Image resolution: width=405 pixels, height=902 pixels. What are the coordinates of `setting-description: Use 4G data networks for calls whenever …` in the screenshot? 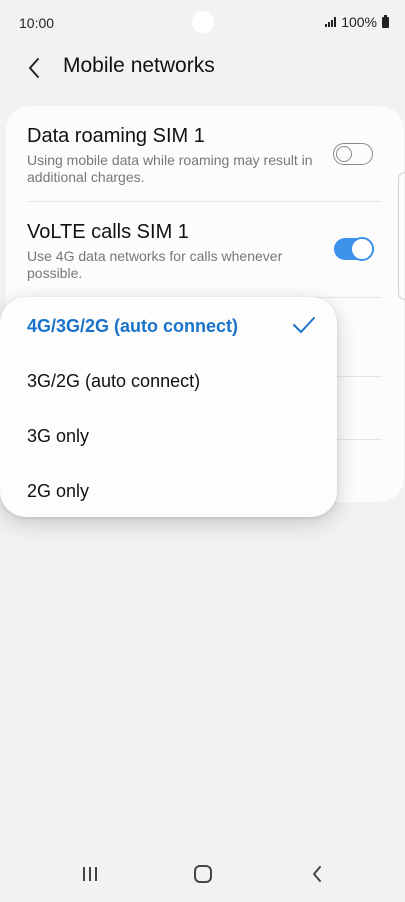 It's located at (155, 264).